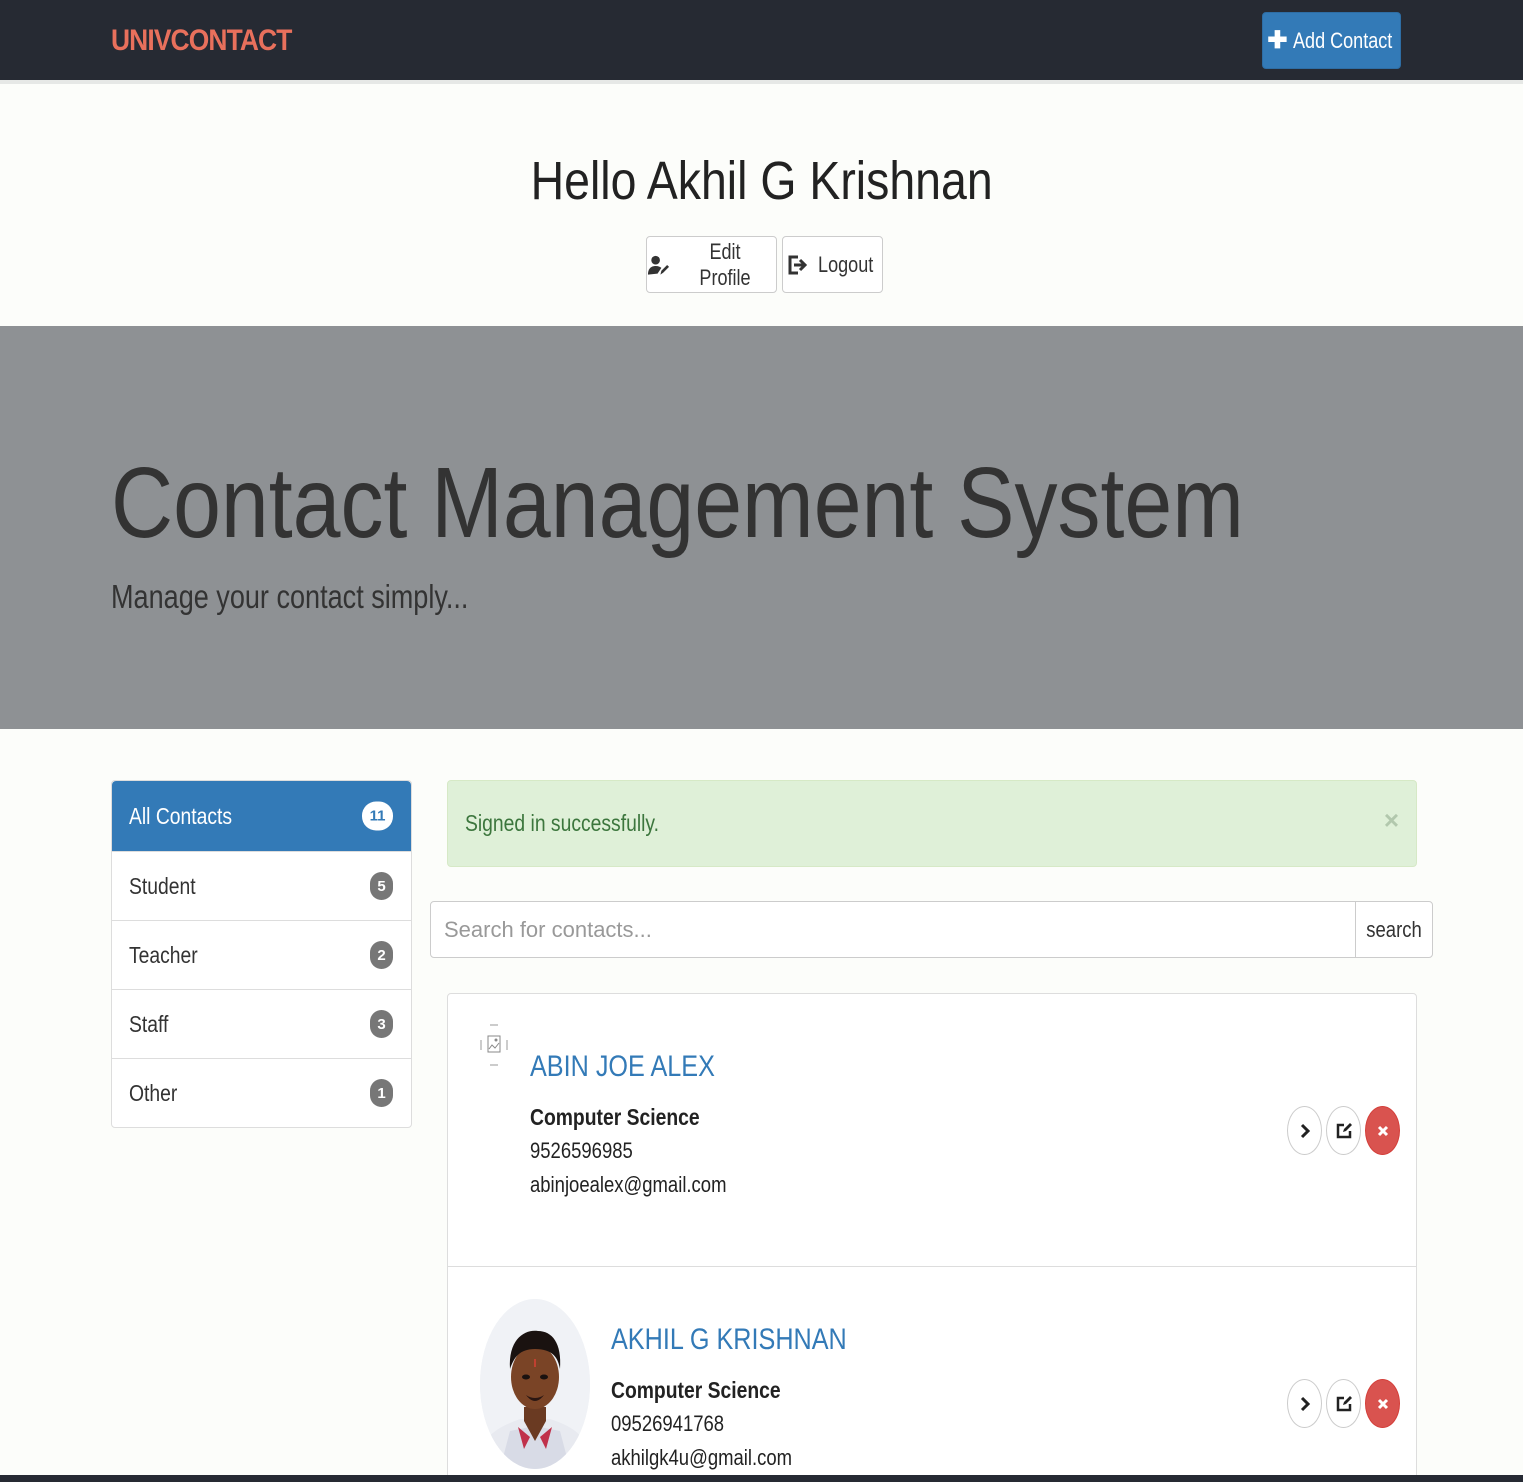 The width and height of the screenshot is (1523, 1482). What do you see at coordinates (761, 1478) in the screenshot?
I see `bottom-bar` at bounding box center [761, 1478].